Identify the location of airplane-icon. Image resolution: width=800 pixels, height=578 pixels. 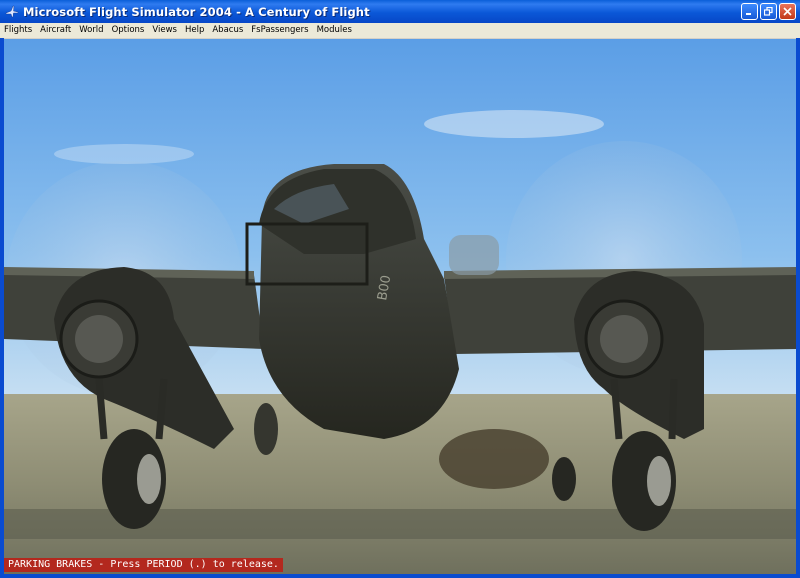
(12, 11).